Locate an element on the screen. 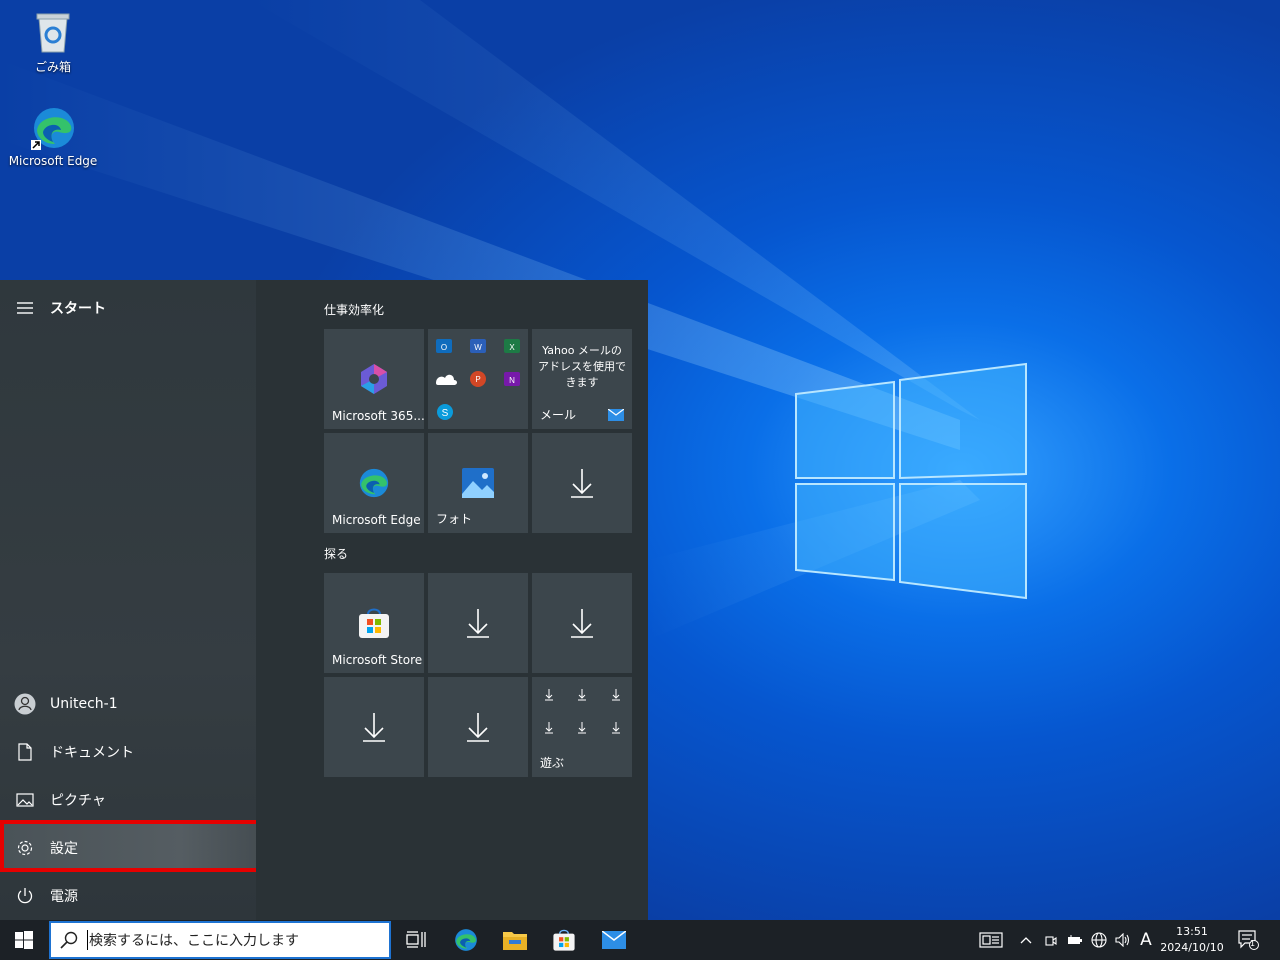 The width and height of the screenshot is (1280, 960). volume-button is located at coordinates (1123, 940).